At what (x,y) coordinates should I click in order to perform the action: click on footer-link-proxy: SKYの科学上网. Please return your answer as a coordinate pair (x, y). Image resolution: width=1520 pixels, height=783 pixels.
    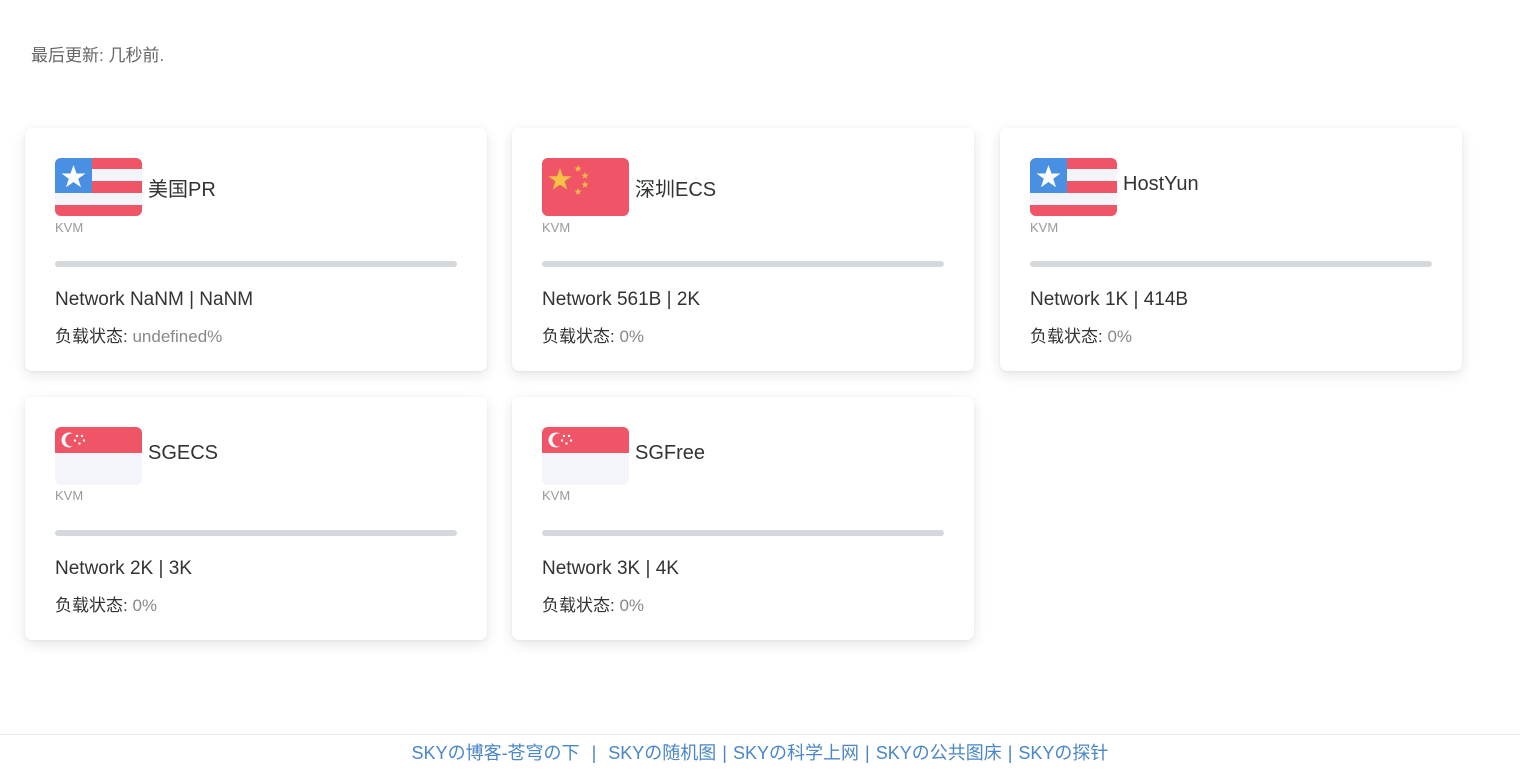
    Looking at the image, I should click on (796, 753).